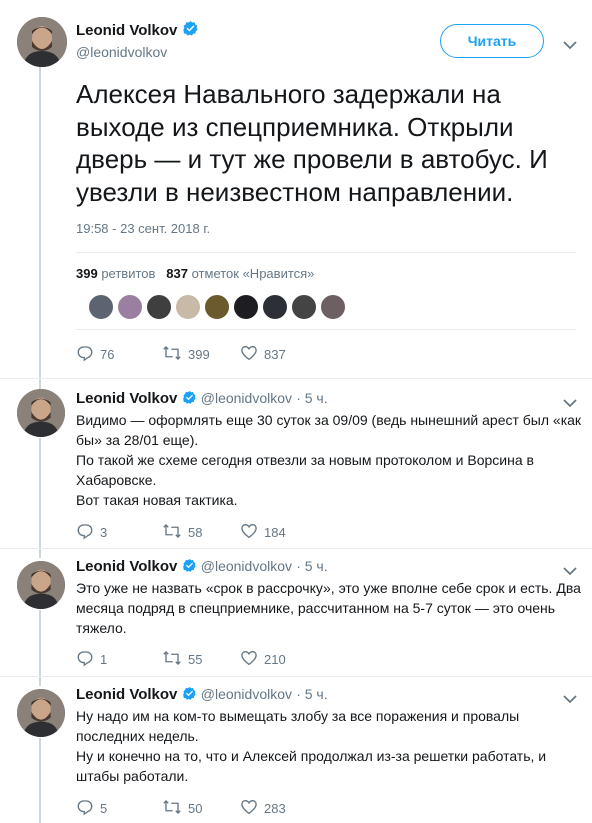  I want to click on like-count: 283, so click(275, 808).